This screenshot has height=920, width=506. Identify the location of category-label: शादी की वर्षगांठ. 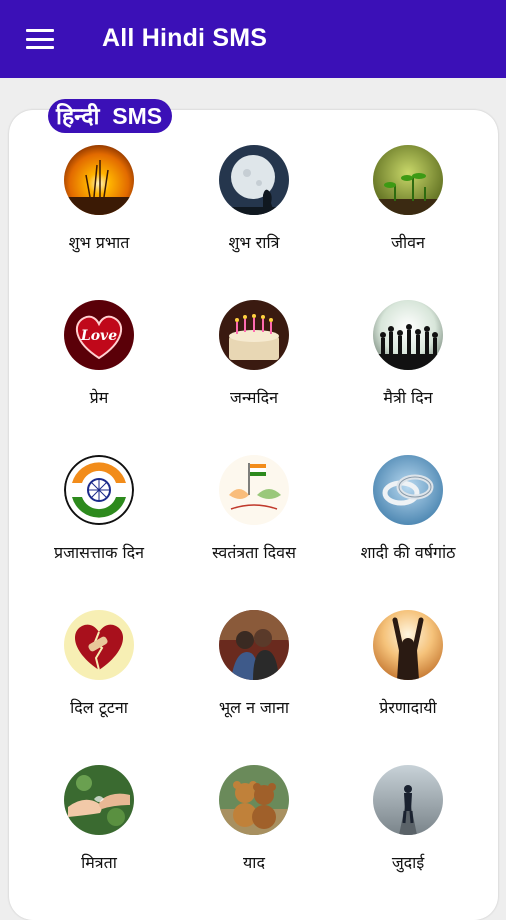
(408, 552).